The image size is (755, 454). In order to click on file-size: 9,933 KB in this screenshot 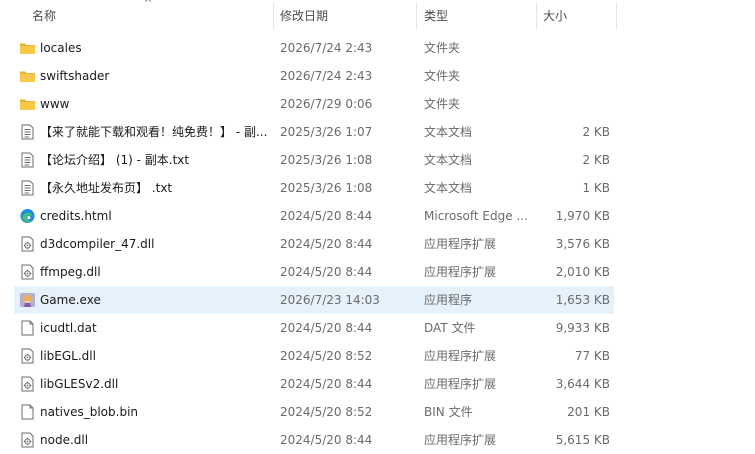, I will do `click(582, 328)`.